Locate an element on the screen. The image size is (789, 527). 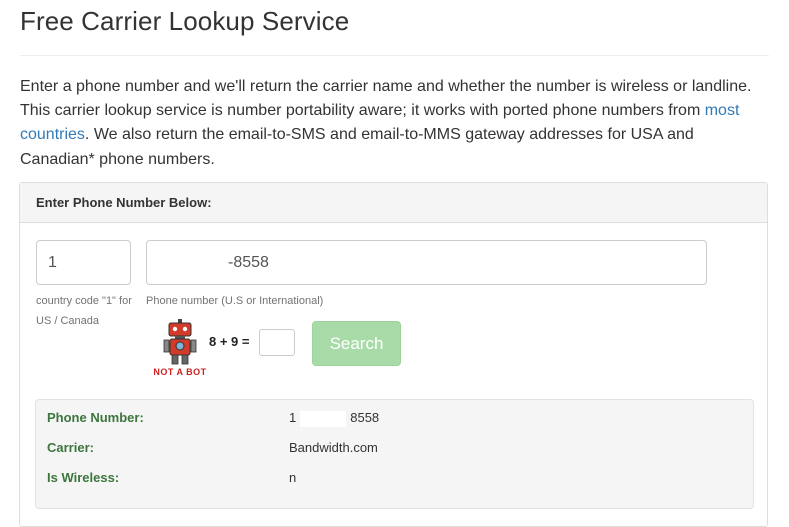
phone-number-help: Phone number (U.S or International) is located at coordinates (235, 301).